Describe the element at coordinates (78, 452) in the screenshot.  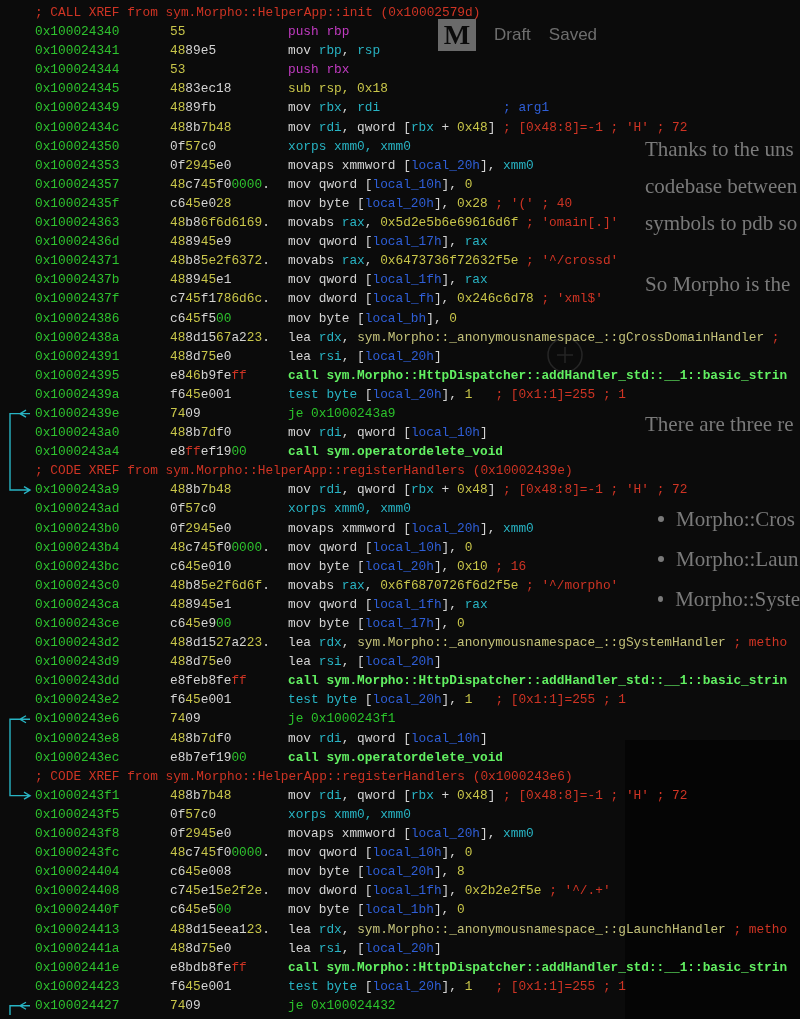
I see `address: 0x1000243a4` at that location.